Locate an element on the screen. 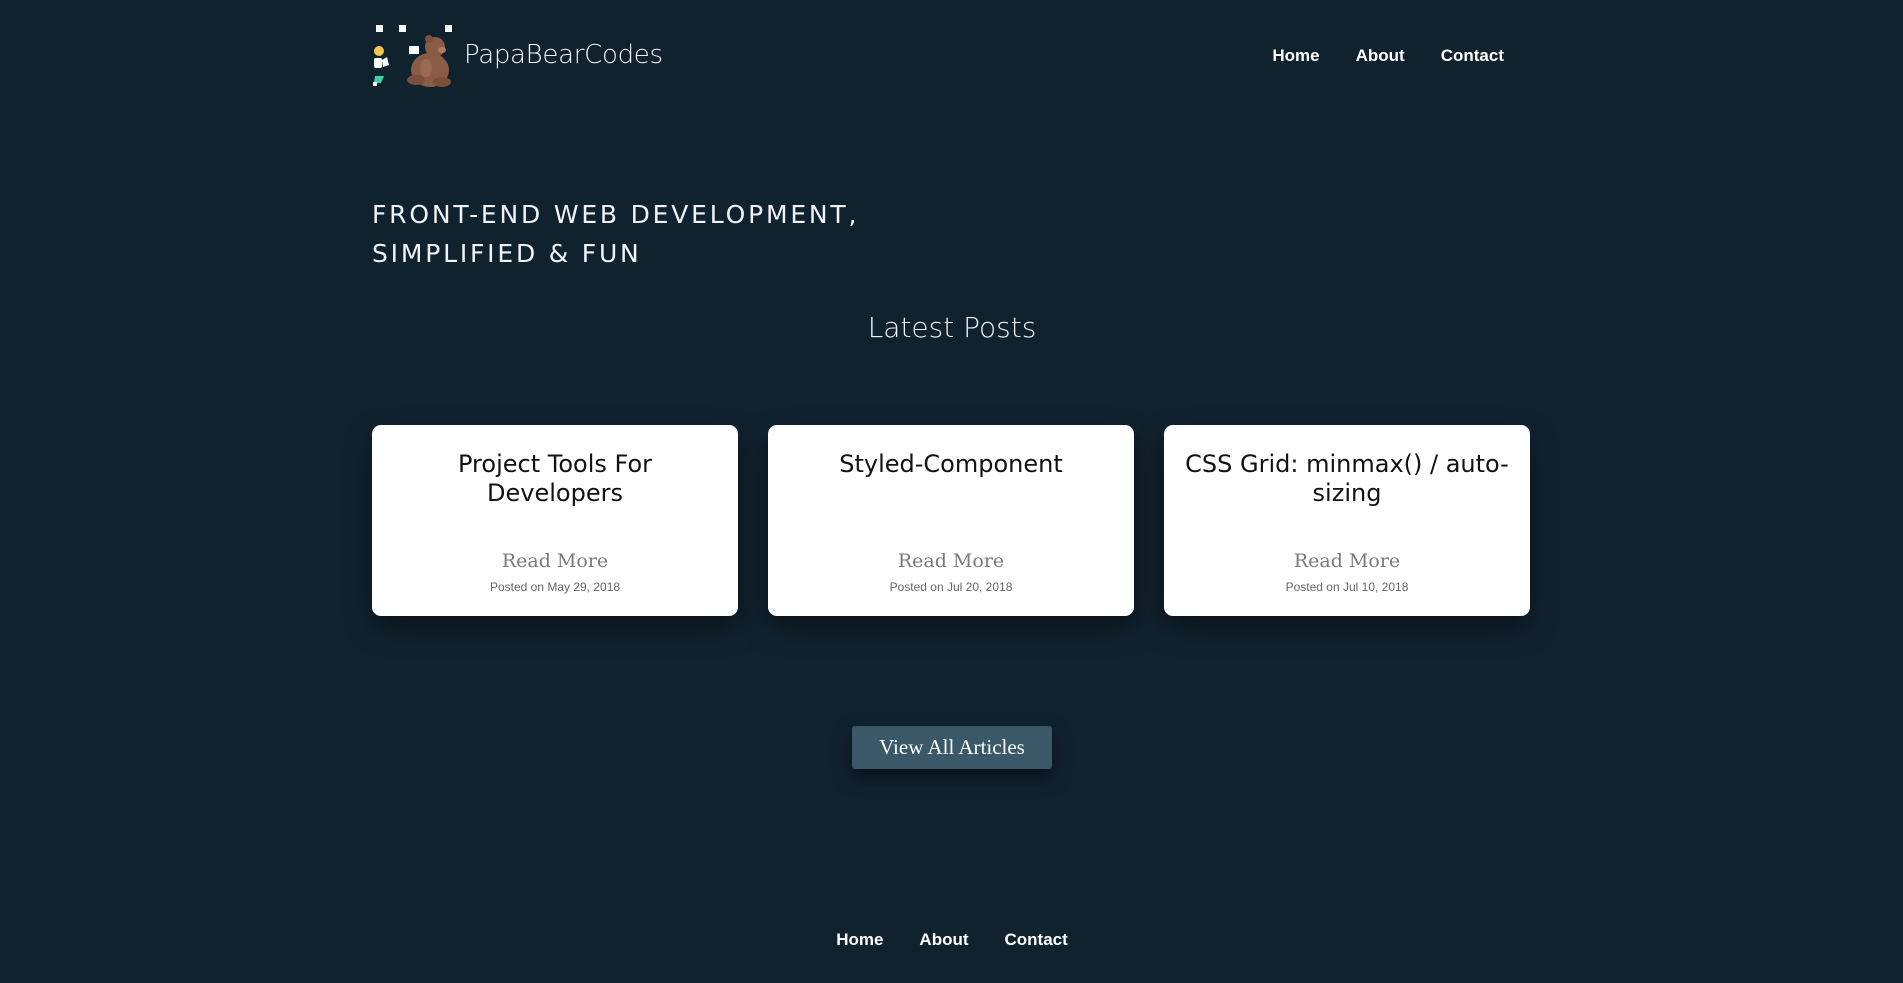 The image size is (1903, 983). hero-tagline-line-2: SIMPLIFIED & FUN is located at coordinates (507, 253).